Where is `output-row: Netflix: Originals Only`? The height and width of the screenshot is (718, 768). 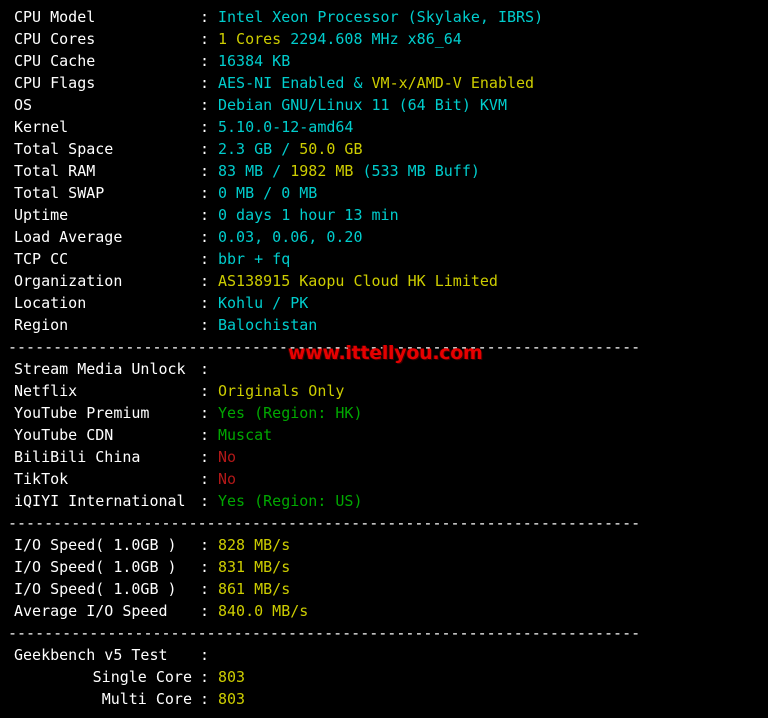 output-row: Netflix: Originals Only is located at coordinates (384, 391).